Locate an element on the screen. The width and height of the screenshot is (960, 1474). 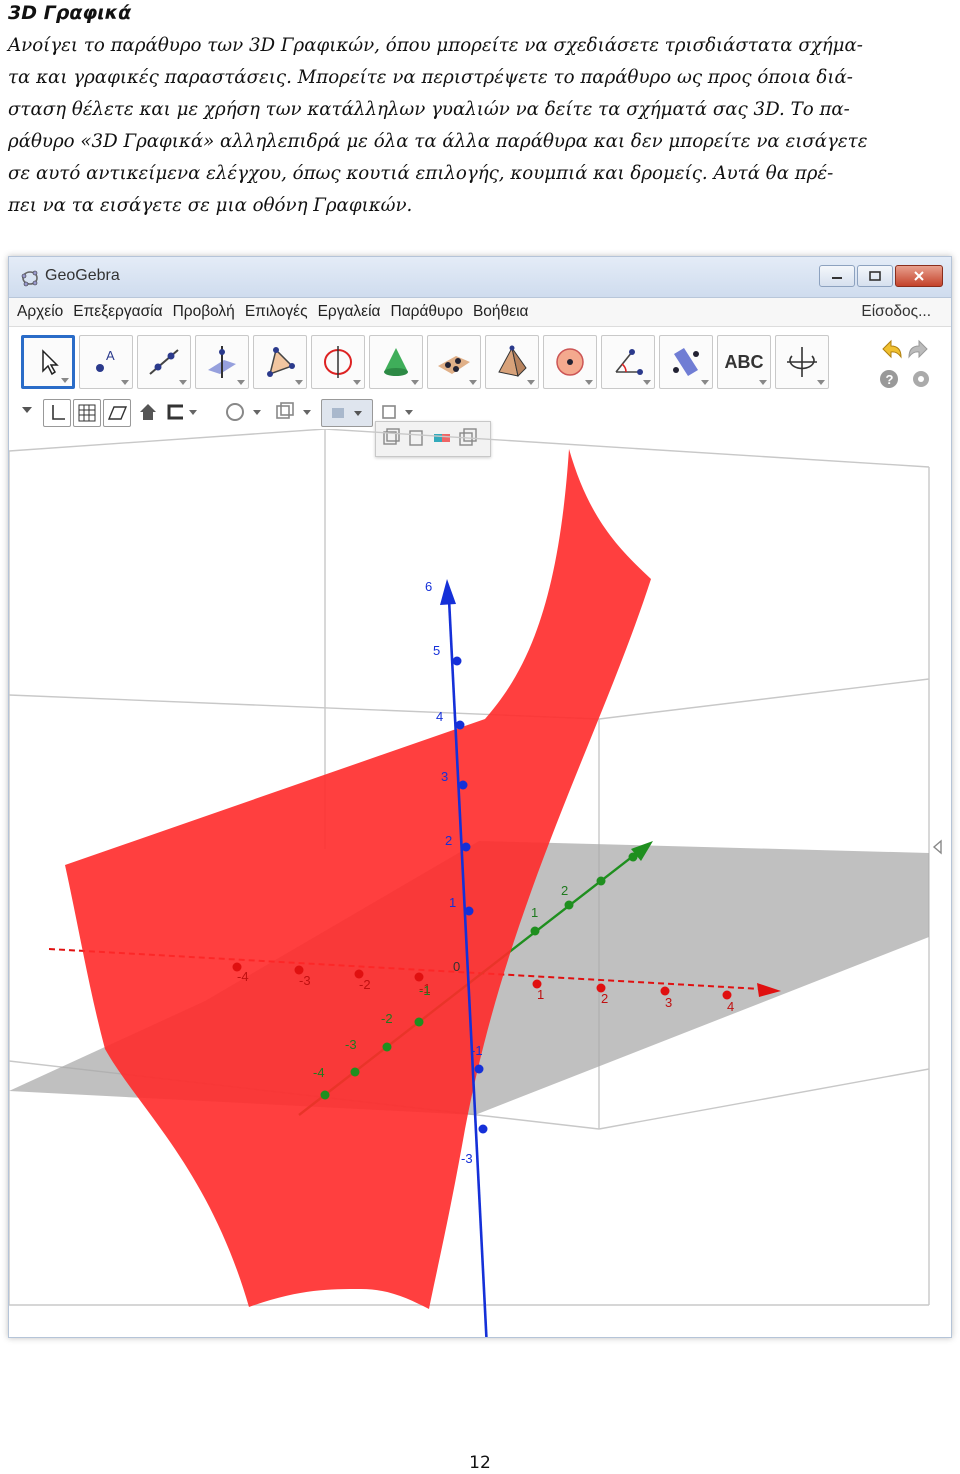
perpendicular-plane-icon is located at coordinates (222, 362).